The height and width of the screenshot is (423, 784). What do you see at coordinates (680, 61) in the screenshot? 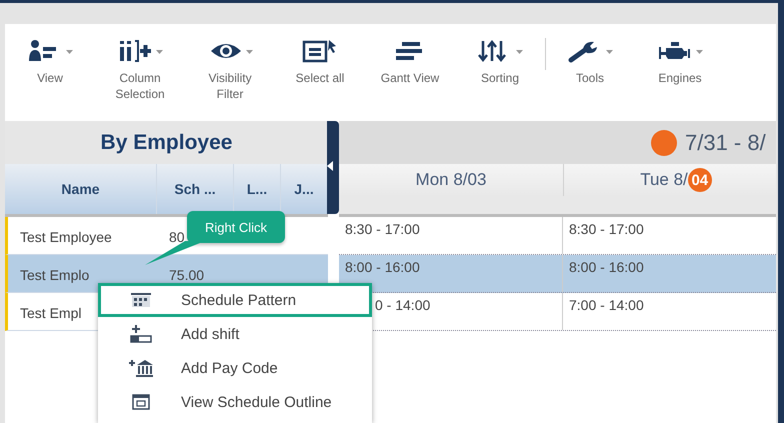
I see `toolbar-button: Engines` at bounding box center [680, 61].